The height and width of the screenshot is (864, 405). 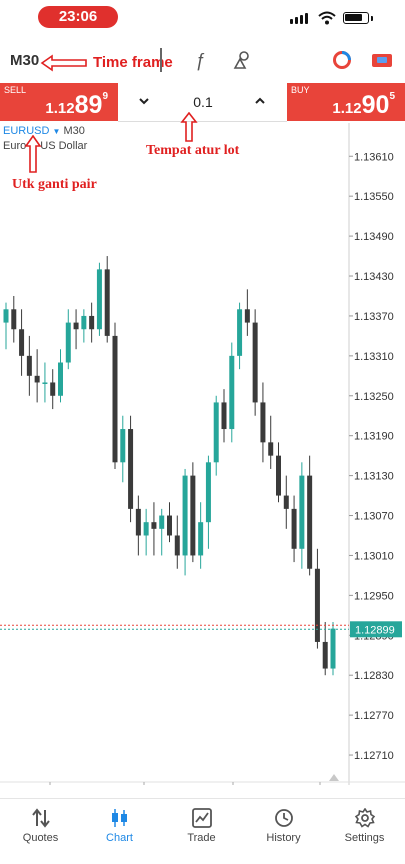 What do you see at coordinates (374, 517) in the screenshot?
I see `y-tick-label: 1.13070` at bounding box center [374, 517].